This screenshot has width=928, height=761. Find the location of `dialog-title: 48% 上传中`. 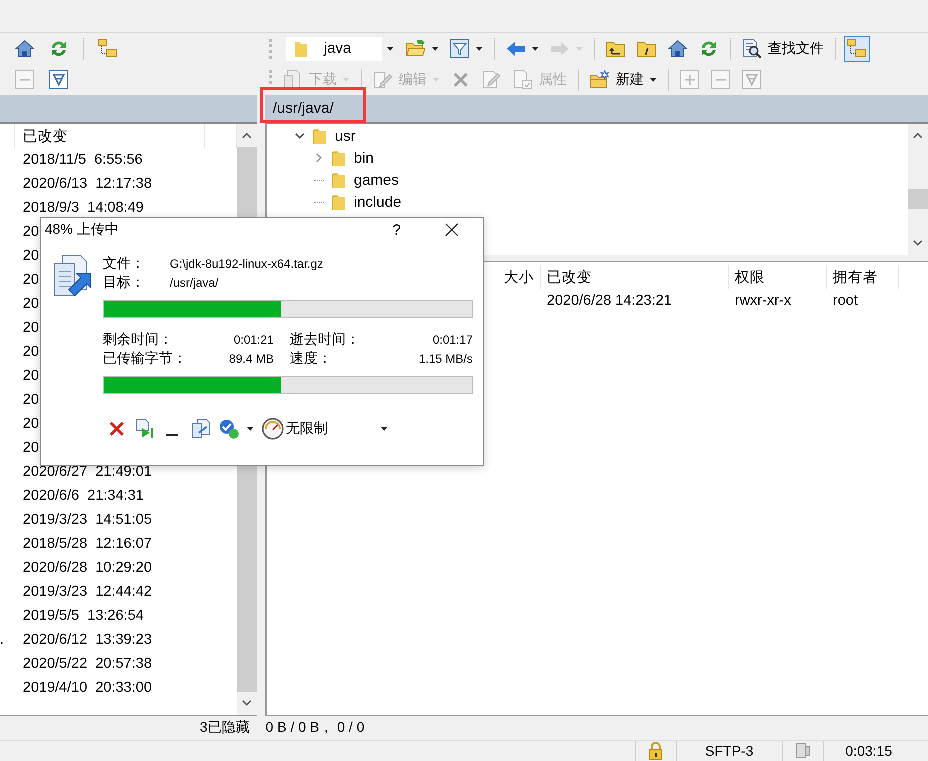

dialog-title: 48% 上传中 is located at coordinates (82, 230).